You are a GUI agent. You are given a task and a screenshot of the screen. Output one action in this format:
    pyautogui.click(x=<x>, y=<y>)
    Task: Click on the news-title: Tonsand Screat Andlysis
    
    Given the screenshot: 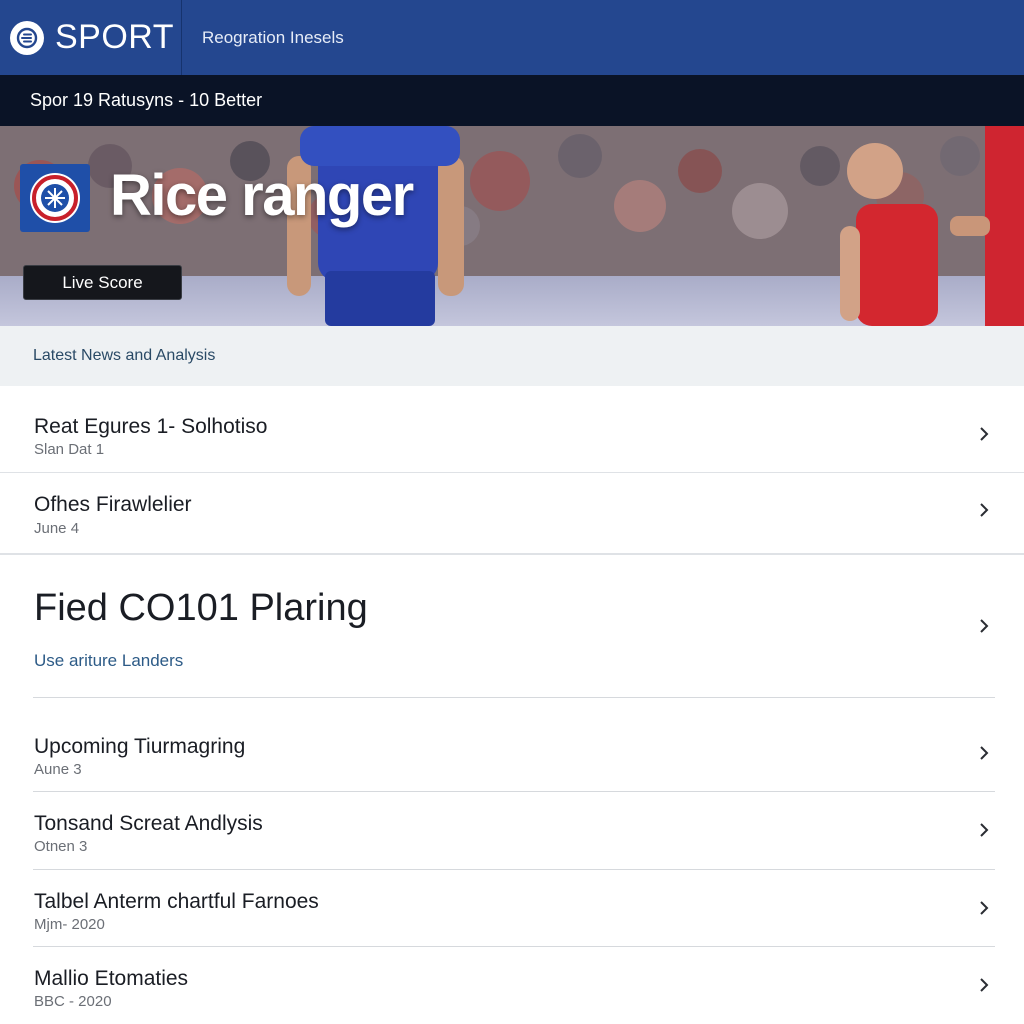 What is the action you would take?
    pyautogui.click(x=148, y=823)
    